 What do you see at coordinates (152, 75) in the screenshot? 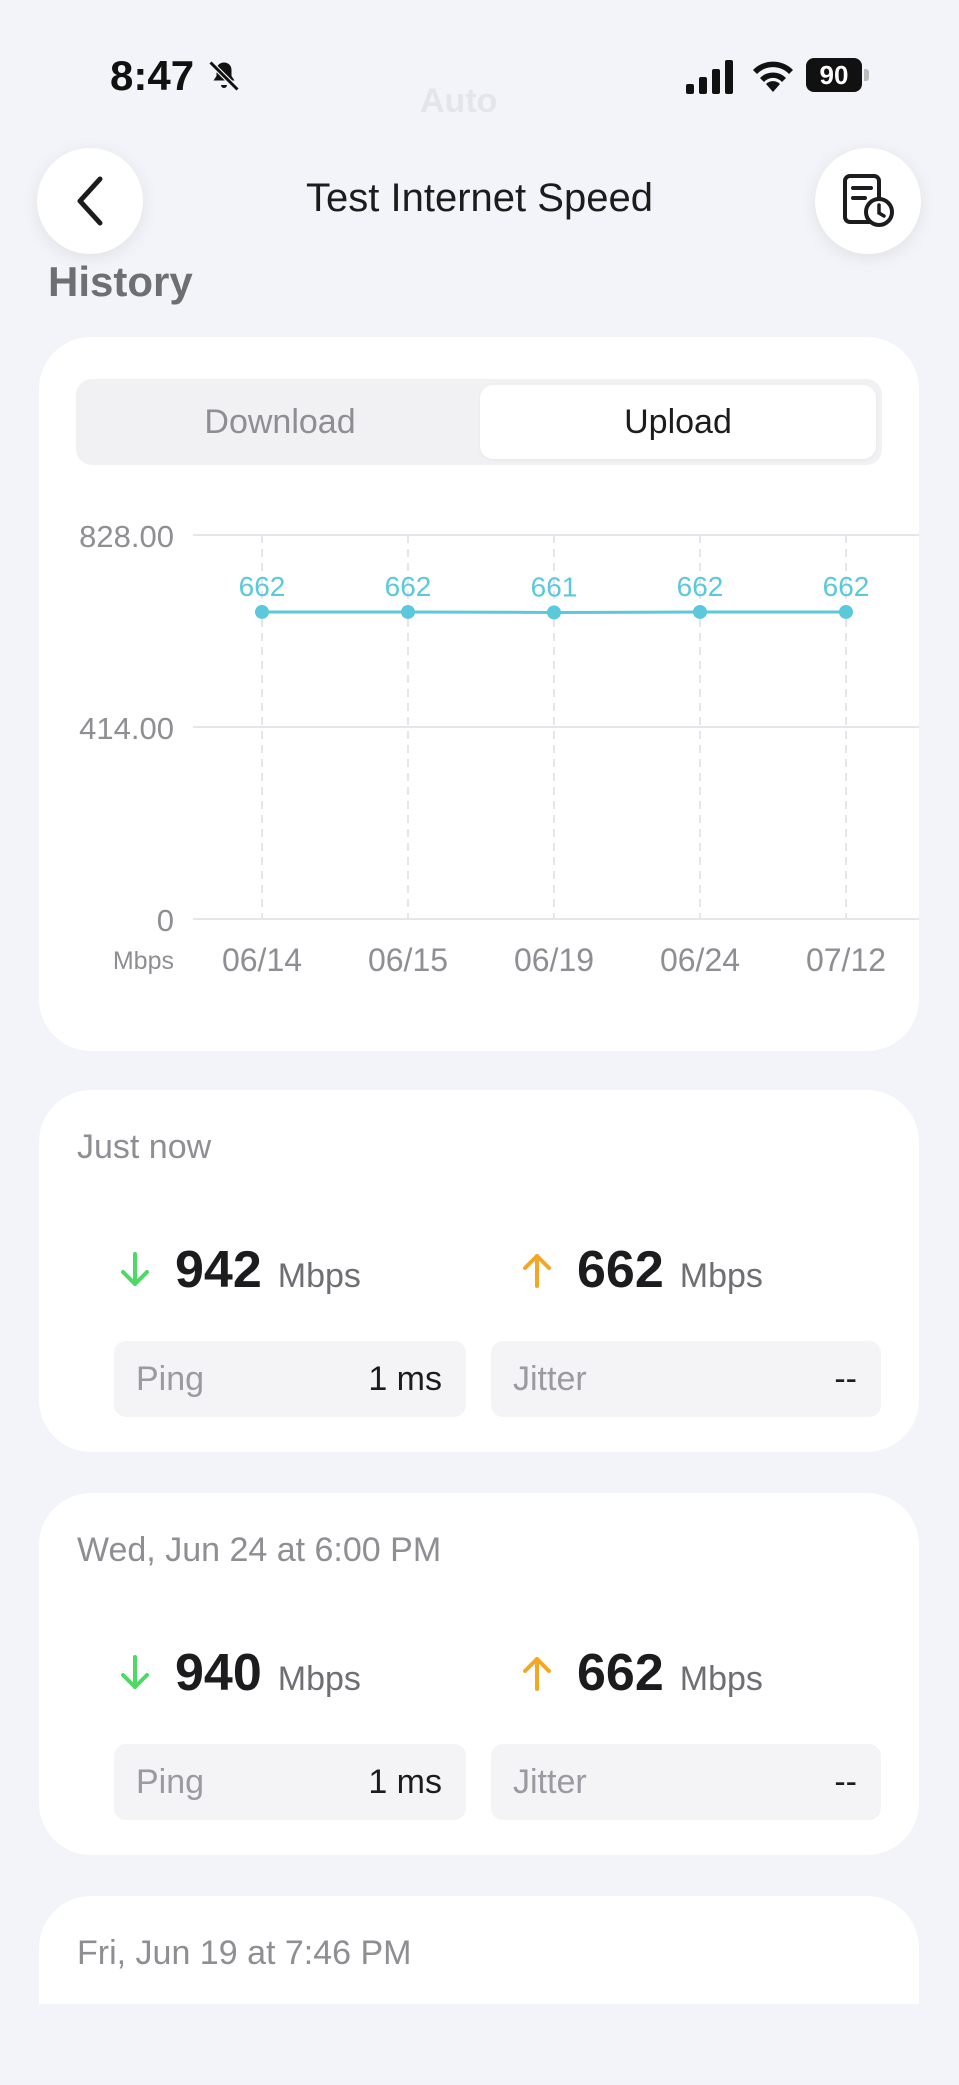
I see `status-time: 8:47` at bounding box center [152, 75].